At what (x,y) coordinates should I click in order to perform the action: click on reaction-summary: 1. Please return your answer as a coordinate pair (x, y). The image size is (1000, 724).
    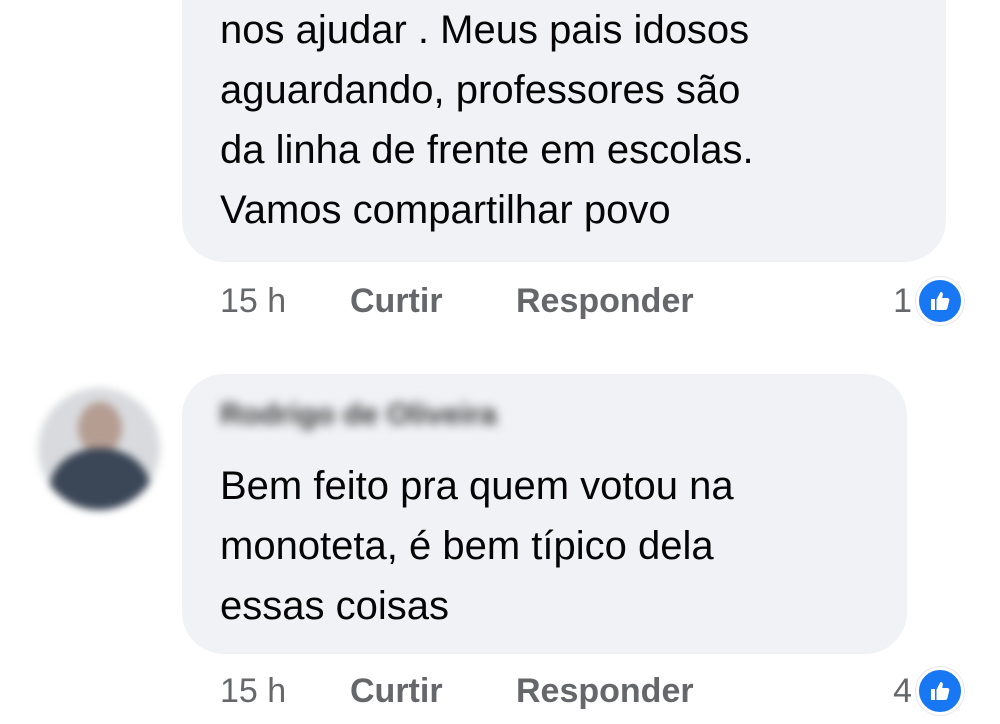
    Looking at the image, I should click on (928, 301).